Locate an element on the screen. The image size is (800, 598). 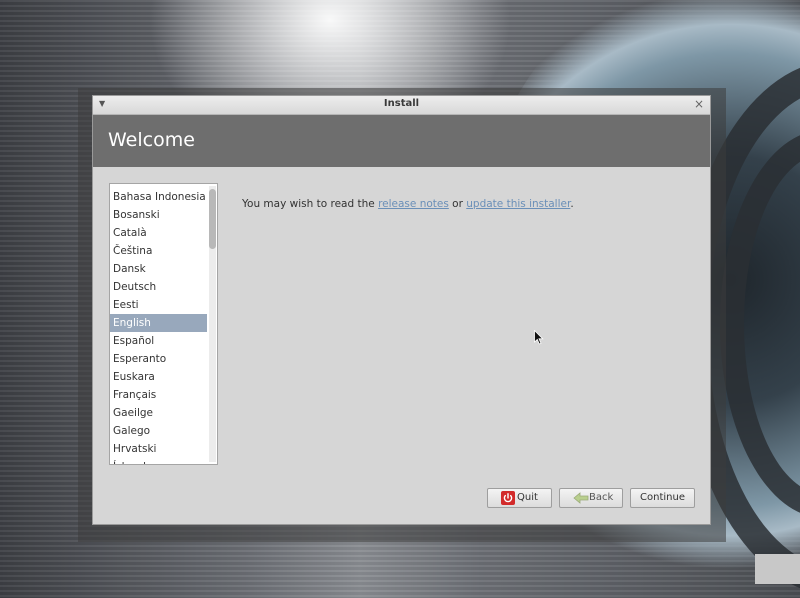
release-notes-link: release notes is located at coordinates (413, 204).